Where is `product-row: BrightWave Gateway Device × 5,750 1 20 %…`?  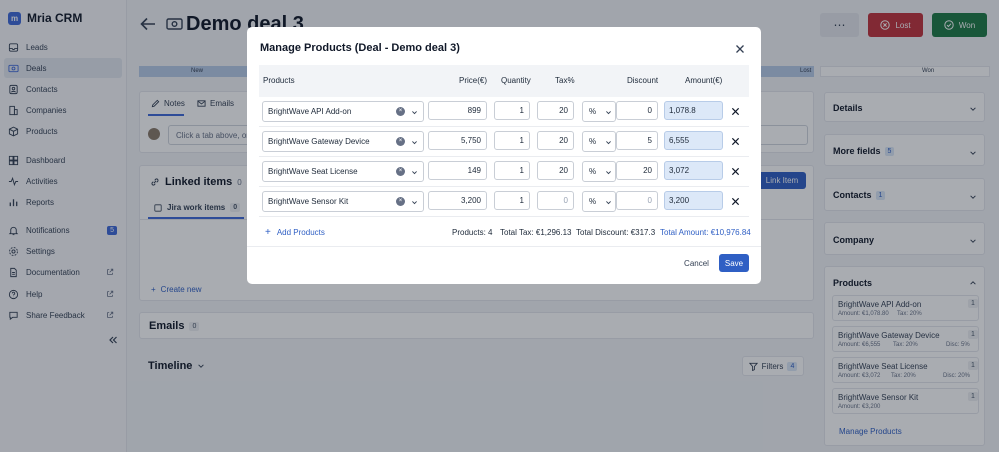 product-row: BrightWave Gateway Device × 5,750 1 20 %… is located at coordinates (504, 142).